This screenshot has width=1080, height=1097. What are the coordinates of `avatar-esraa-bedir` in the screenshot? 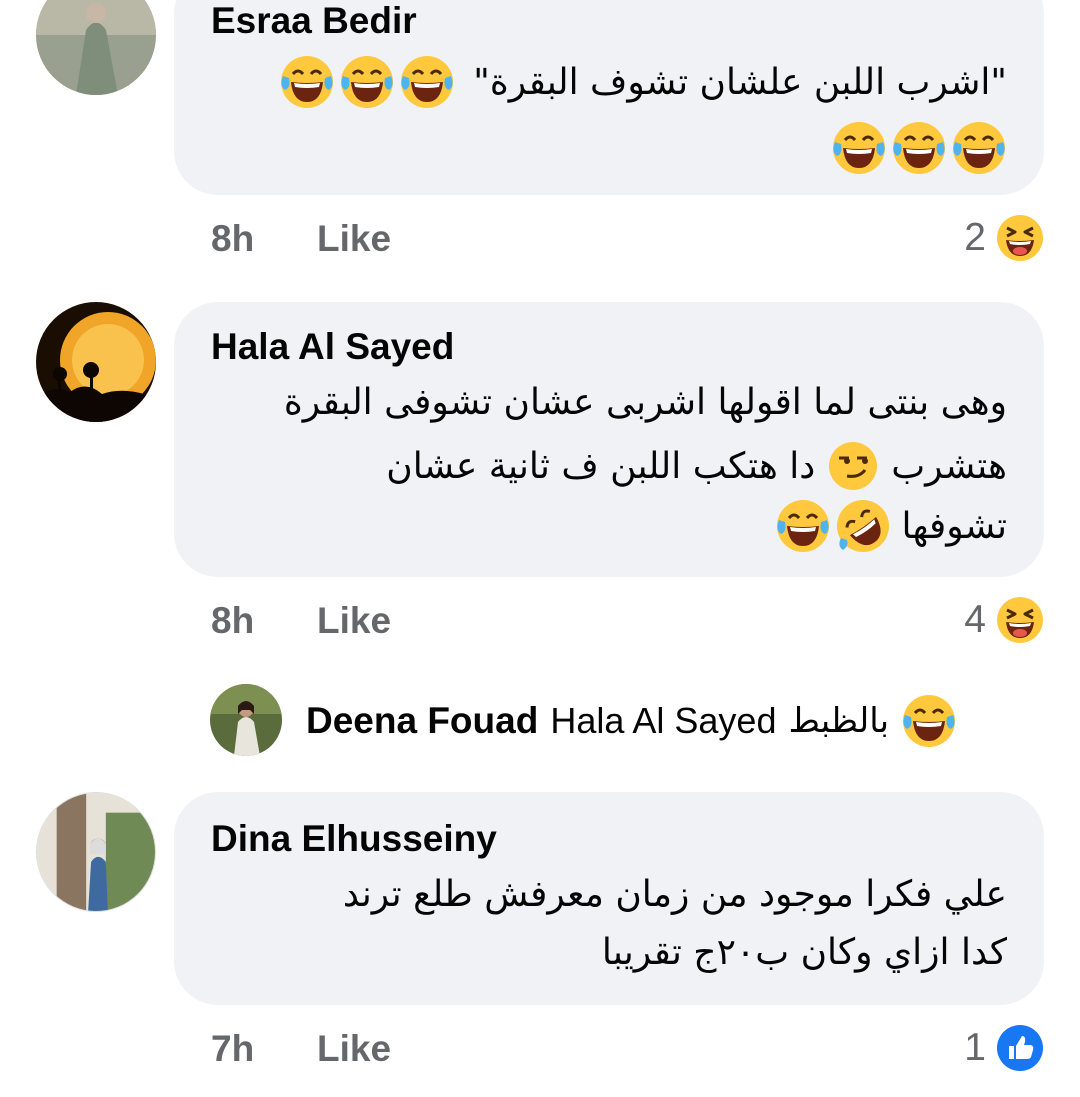 It's located at (96, 47).